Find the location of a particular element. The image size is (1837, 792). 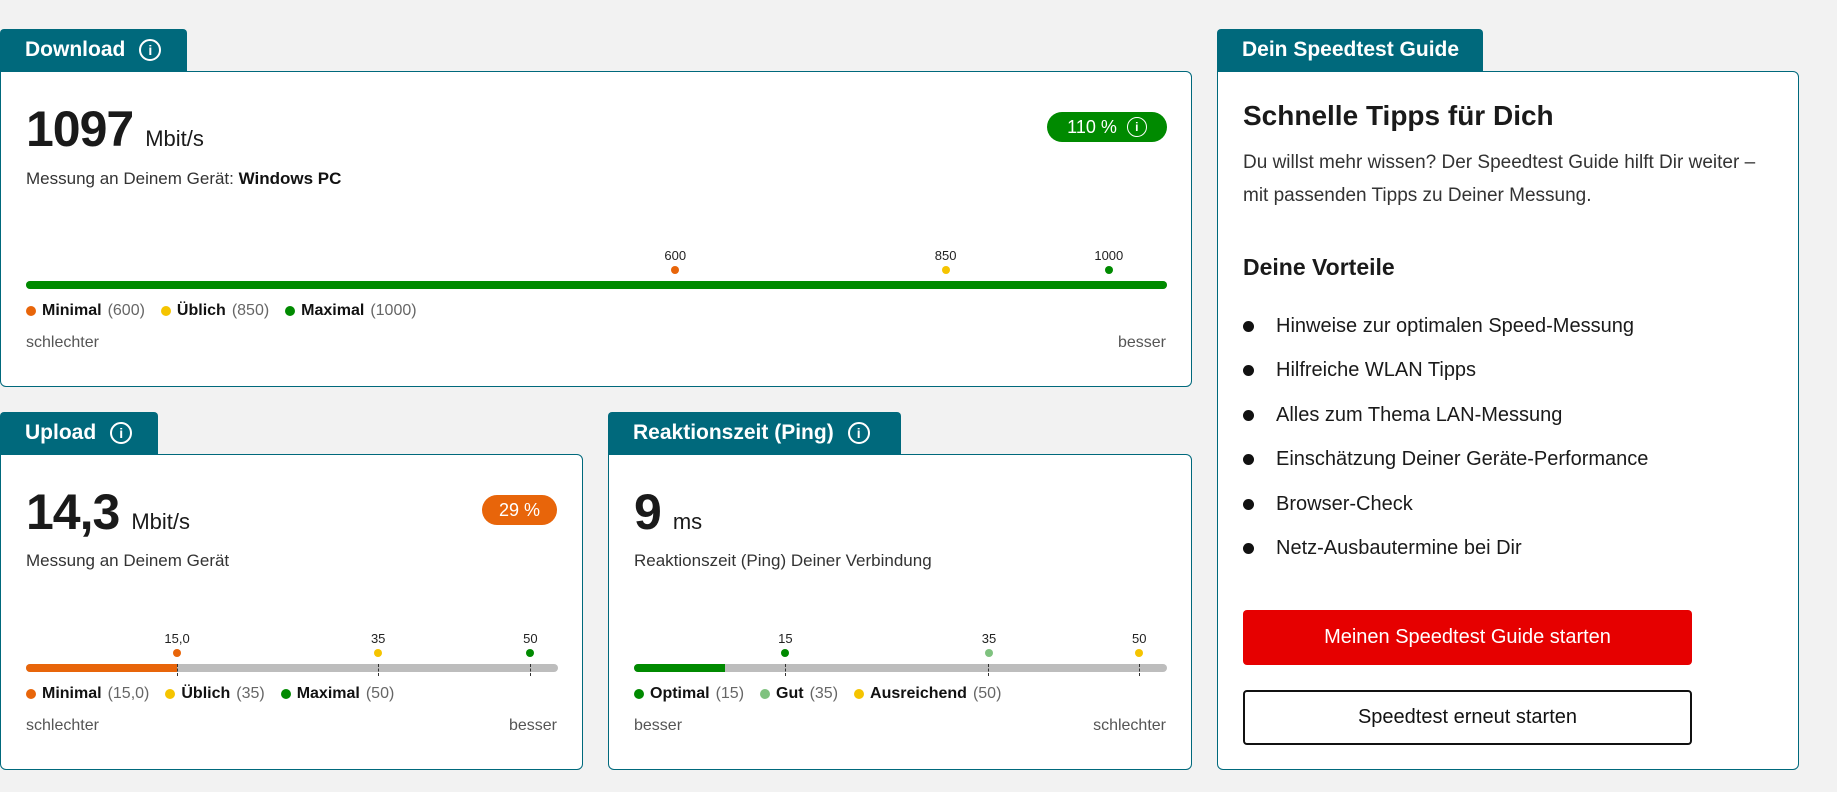

download-scale-ends: schlechter besser is located at coordinates (596, 343).